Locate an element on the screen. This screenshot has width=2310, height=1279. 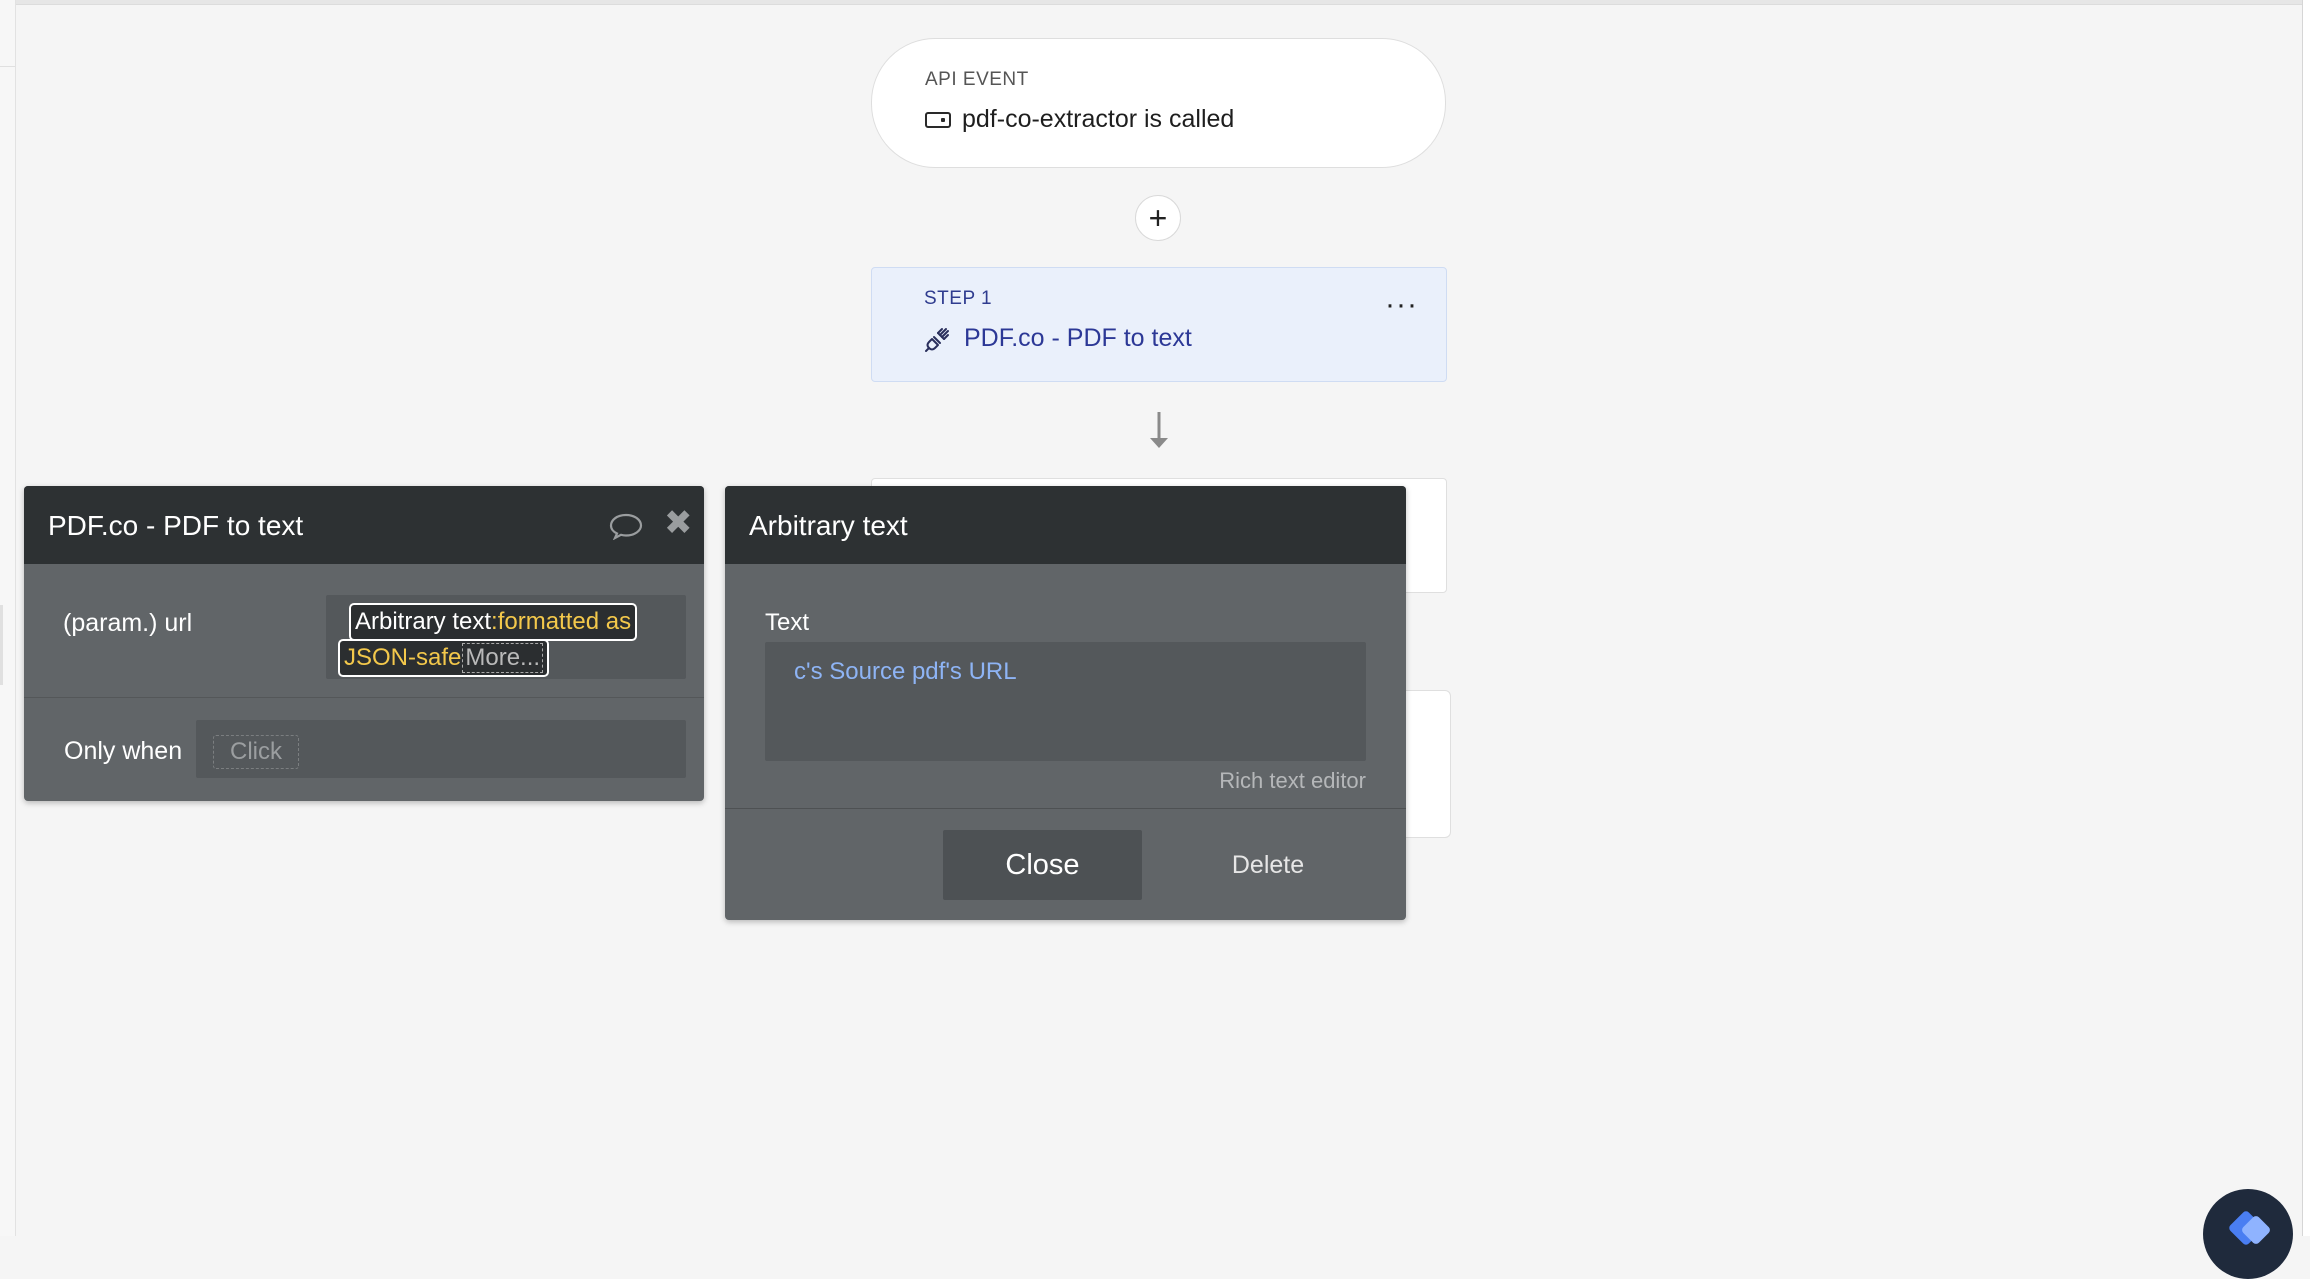
api-event-card: API EVENT pdf-co-extractor is called is located at coordinates (1158, 103).